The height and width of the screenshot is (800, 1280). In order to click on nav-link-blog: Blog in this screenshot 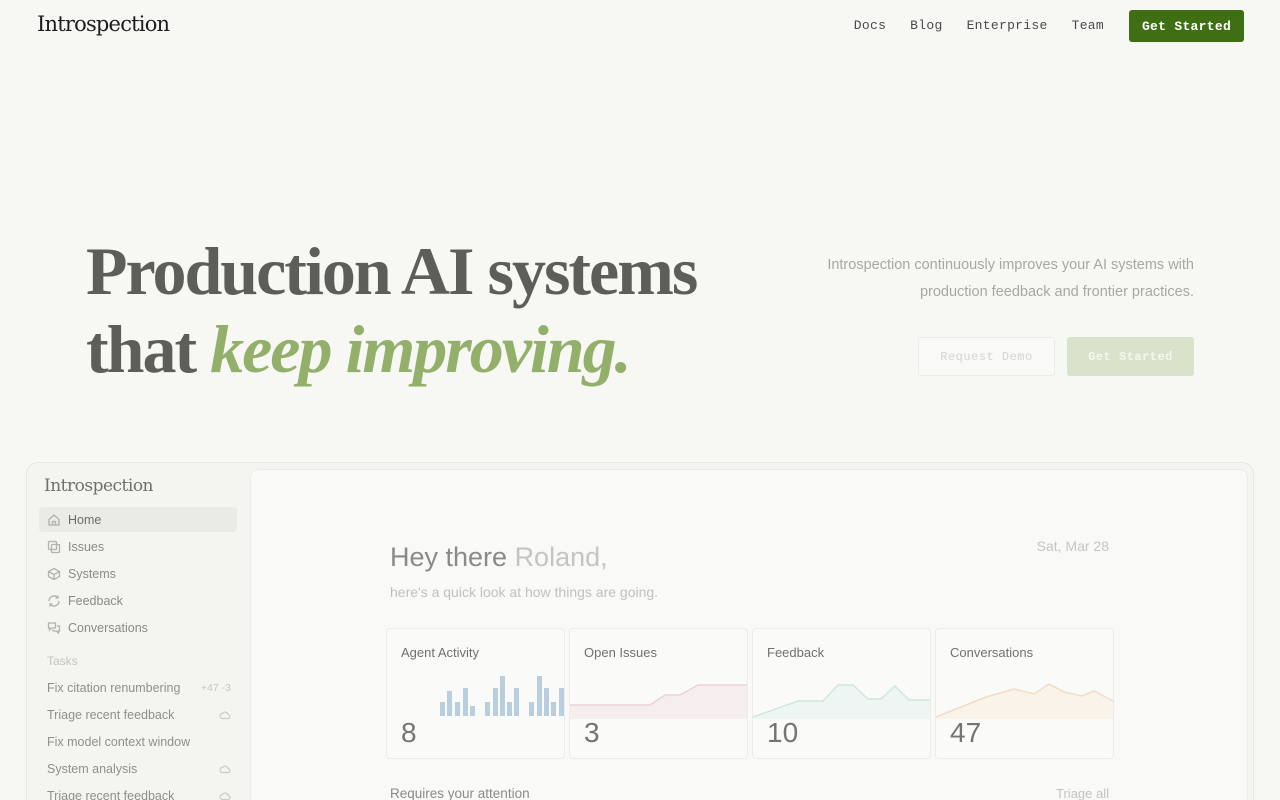, I will do `click(926, 25)`.